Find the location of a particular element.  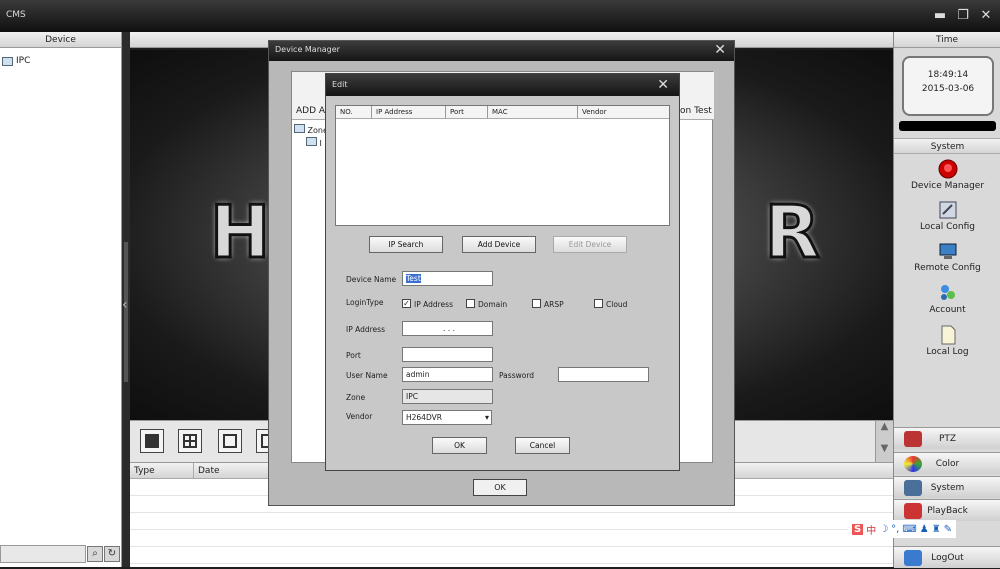

edit-device-button: Edit Device is located at coordinates (590, 244).